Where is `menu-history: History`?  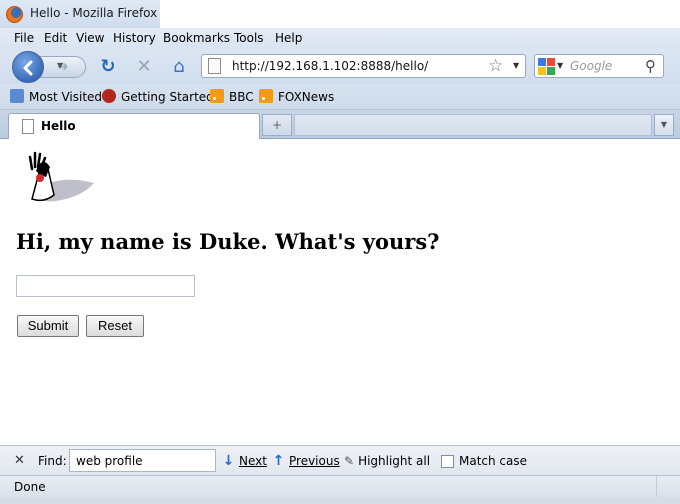 menu-history: History is located at coordinates (134, 38).